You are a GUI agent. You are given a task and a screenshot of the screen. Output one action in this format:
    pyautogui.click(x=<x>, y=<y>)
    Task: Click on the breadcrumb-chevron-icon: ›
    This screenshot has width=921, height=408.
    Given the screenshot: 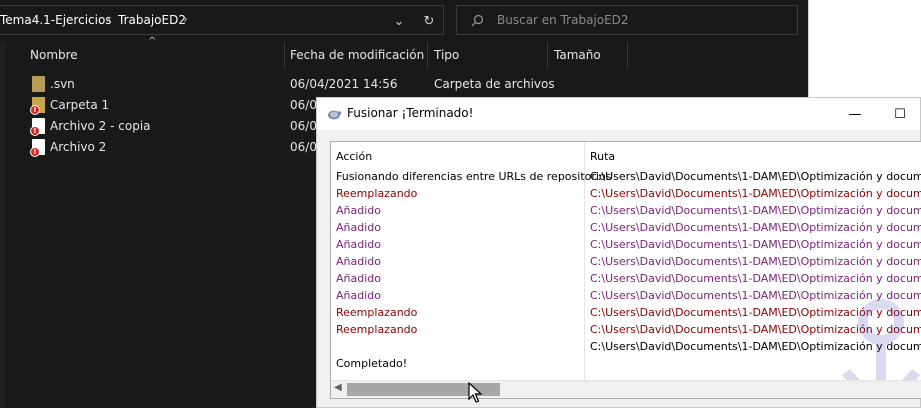 What is the action you would take?
    pyautogui.click(x=185, y=19)
    